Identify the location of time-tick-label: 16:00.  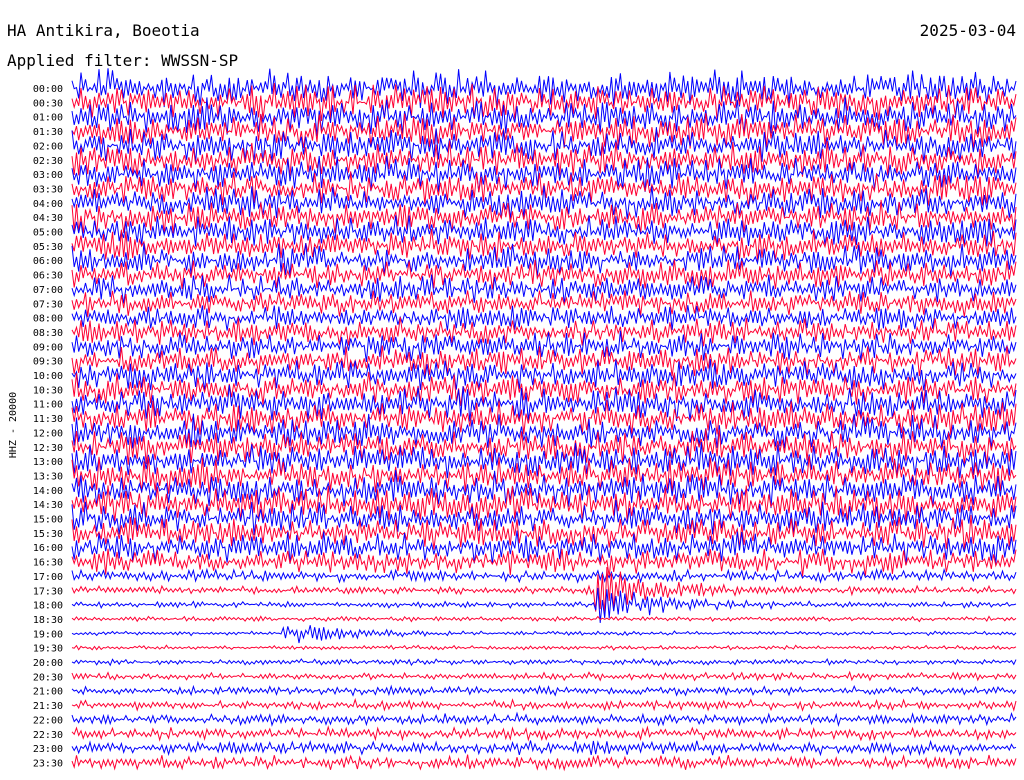
(48, 548).